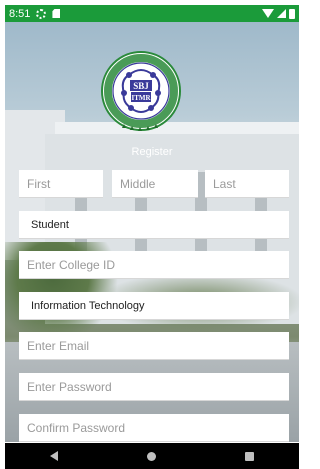  I want to click on home-icon, so click(151, 456).